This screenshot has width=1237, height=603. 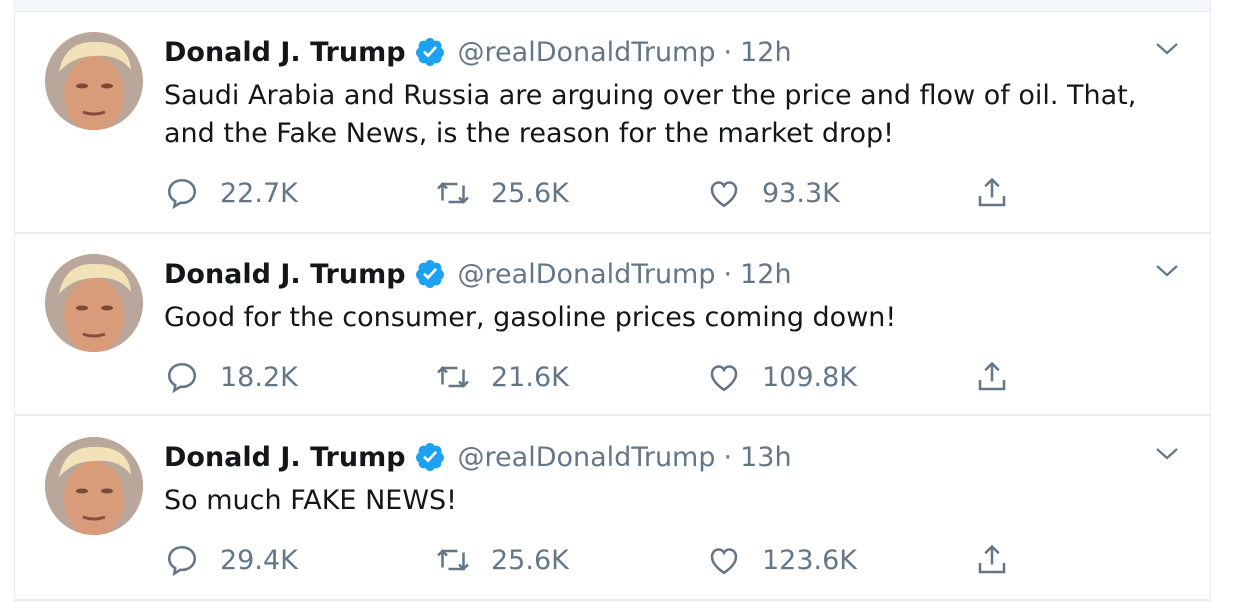 I want to click on like-button: 123.6K, so click(x=781, y=560).